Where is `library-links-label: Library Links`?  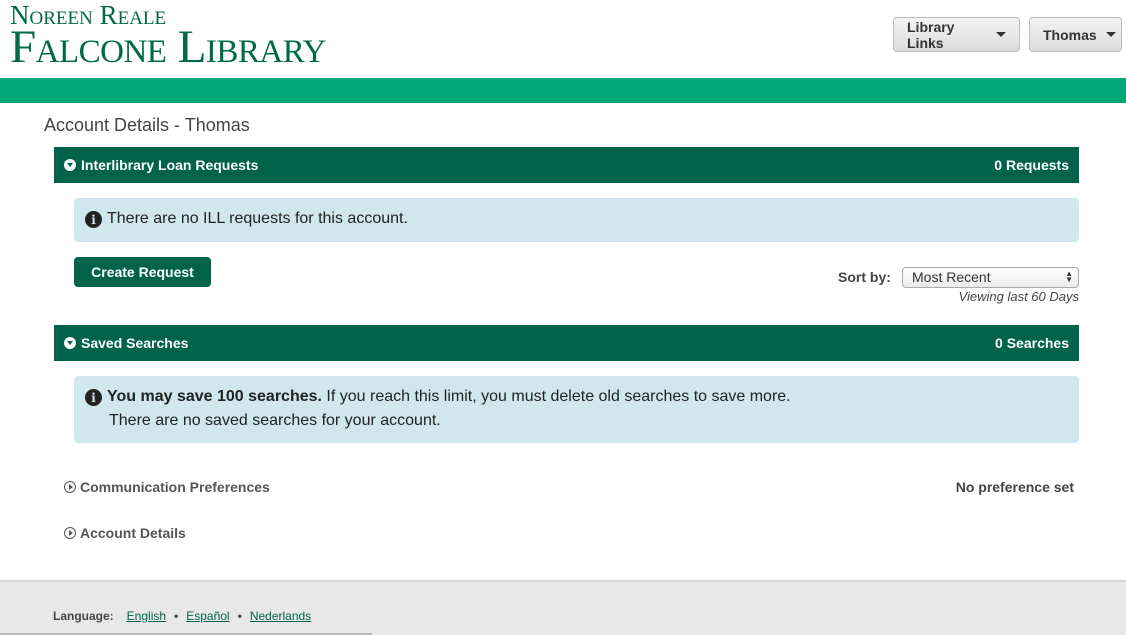
library-links-label: Library Links is located at coordinates (931, 34).